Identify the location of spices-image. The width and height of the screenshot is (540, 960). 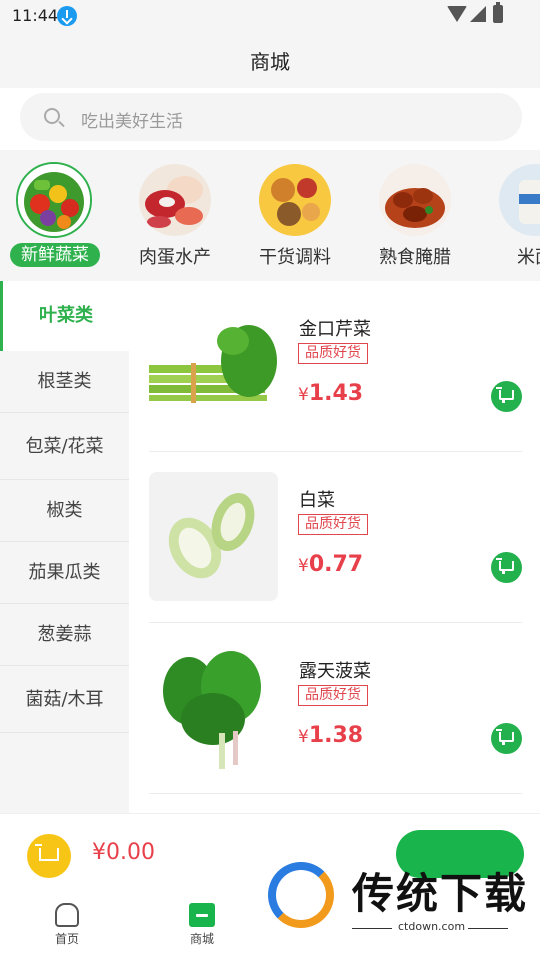
(295, 200).